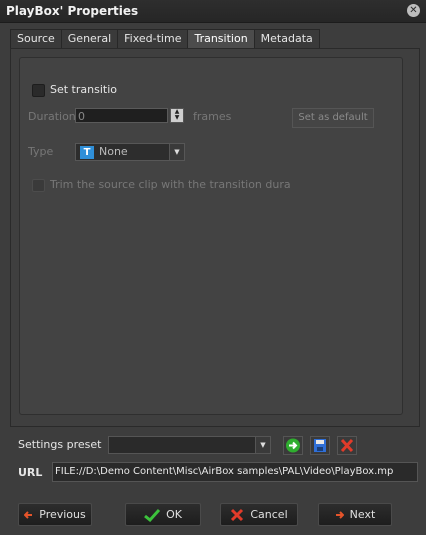 The height and width of the screenshot is (535, 426). What do you see at coordinates (60, 444) in the screenshot?
I see `settings-preset-label: Settings preset` at bounding box center [60, 444].